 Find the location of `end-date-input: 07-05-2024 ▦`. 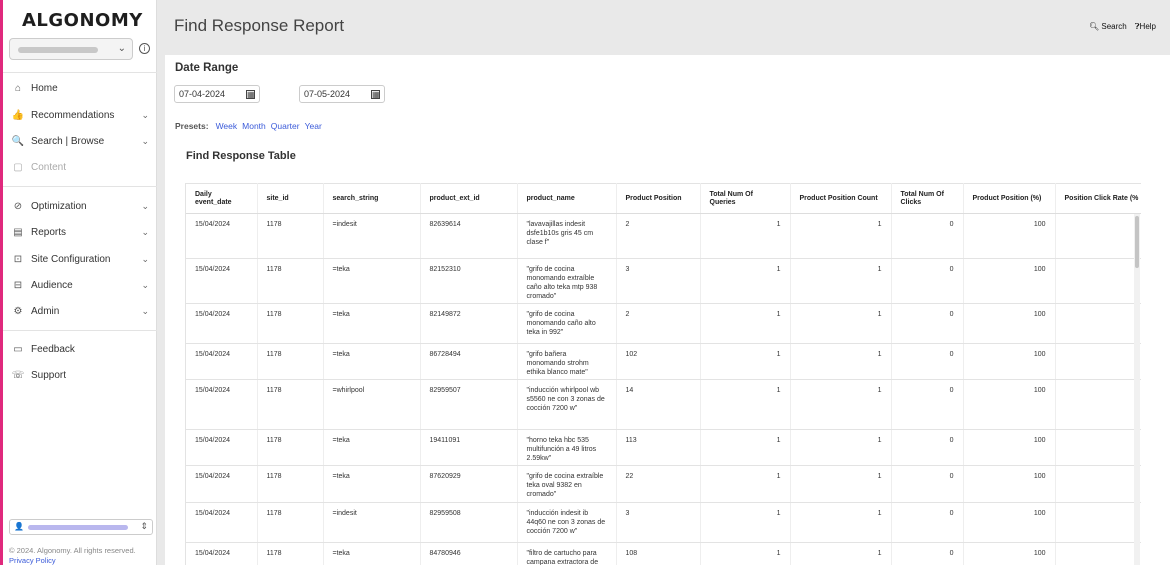

end-date-input: 07-05-2024 ▦ is located at coordinates (342, 94).